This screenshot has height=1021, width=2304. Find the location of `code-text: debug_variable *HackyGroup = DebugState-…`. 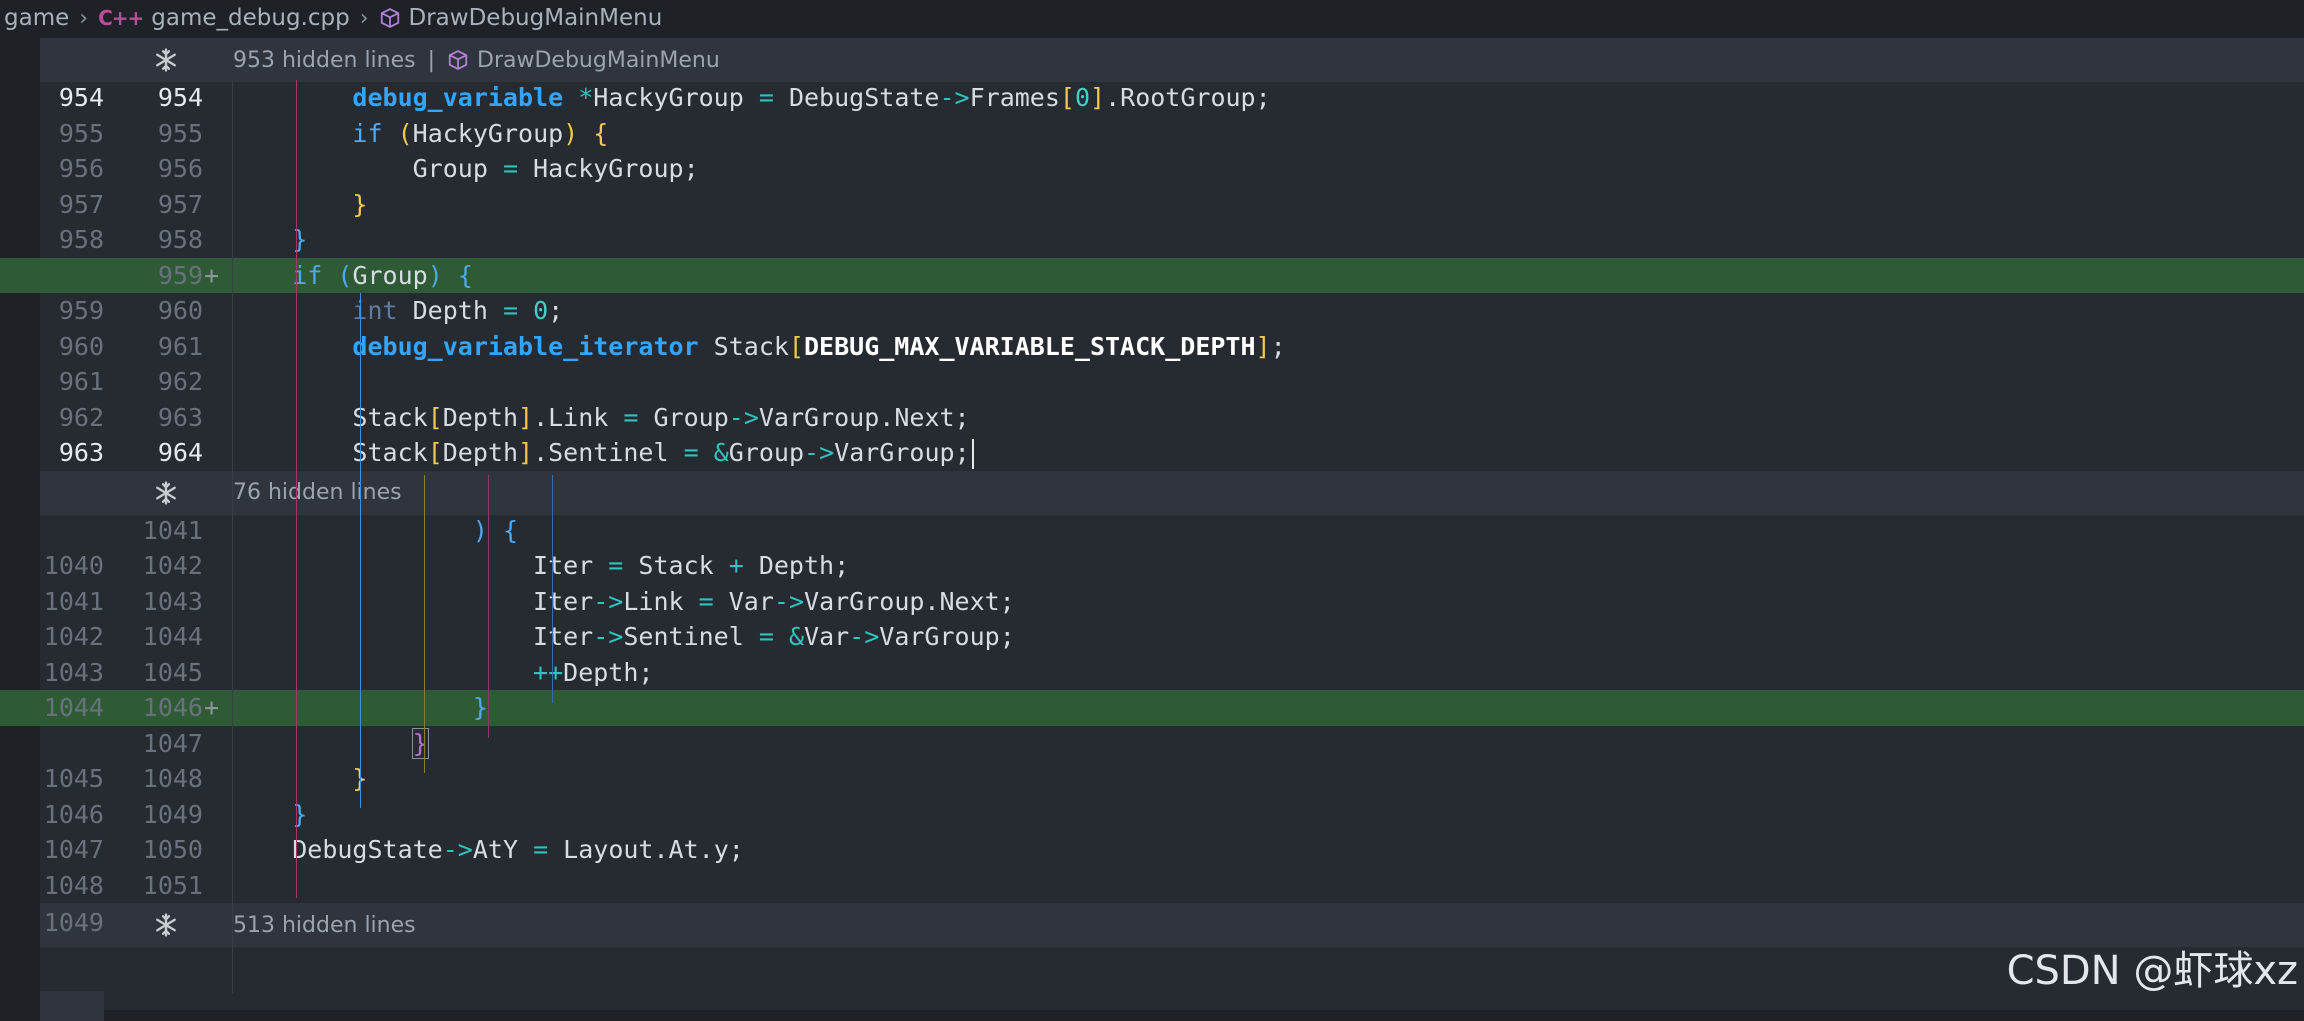

code-text: debug_variable *HackyGroup = DebugState-… is located at coordinates (751, 98).